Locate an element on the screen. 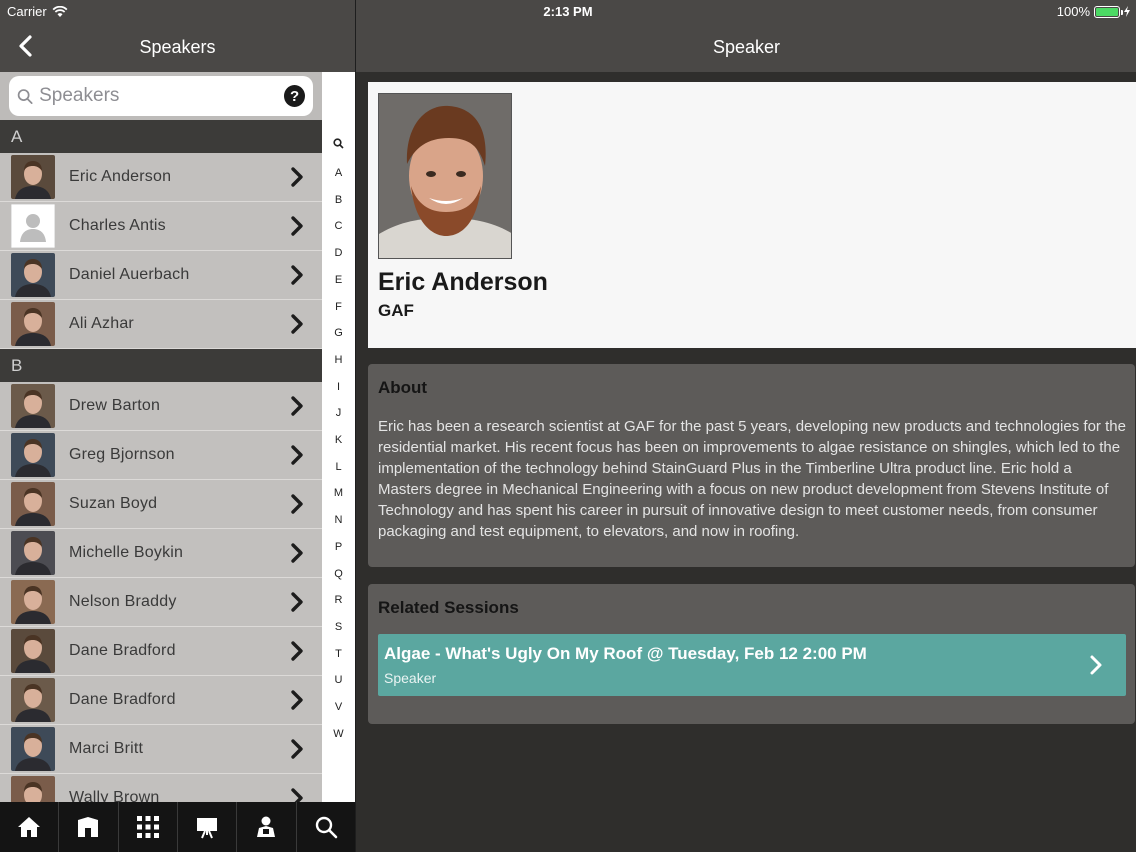 The height and width of the screenshot is (852, 1136). presentation-icon is located at coordinates (207, 828).